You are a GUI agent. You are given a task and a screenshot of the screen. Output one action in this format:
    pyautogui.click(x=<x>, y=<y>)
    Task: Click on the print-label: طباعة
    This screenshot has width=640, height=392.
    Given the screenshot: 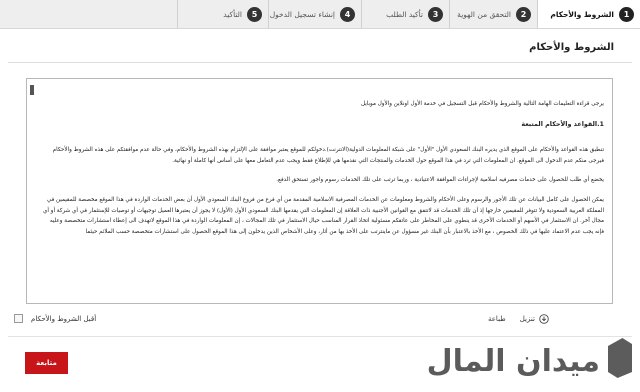 What is the action you would take?
    pyautogui.click(x=497, y=319)
    